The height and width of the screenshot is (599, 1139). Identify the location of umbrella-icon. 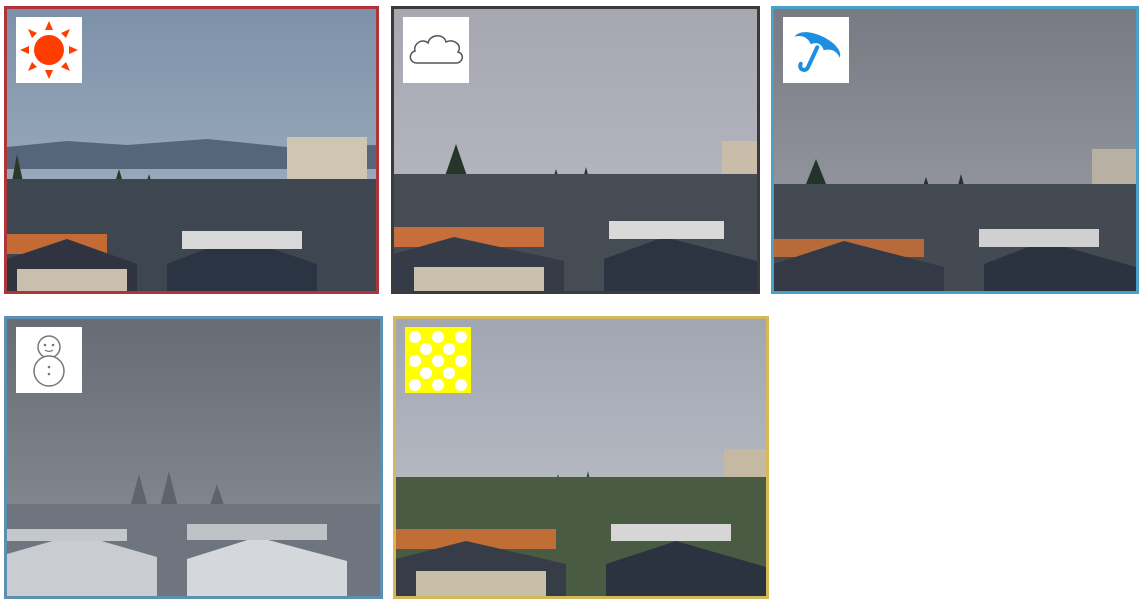
(817, 52).